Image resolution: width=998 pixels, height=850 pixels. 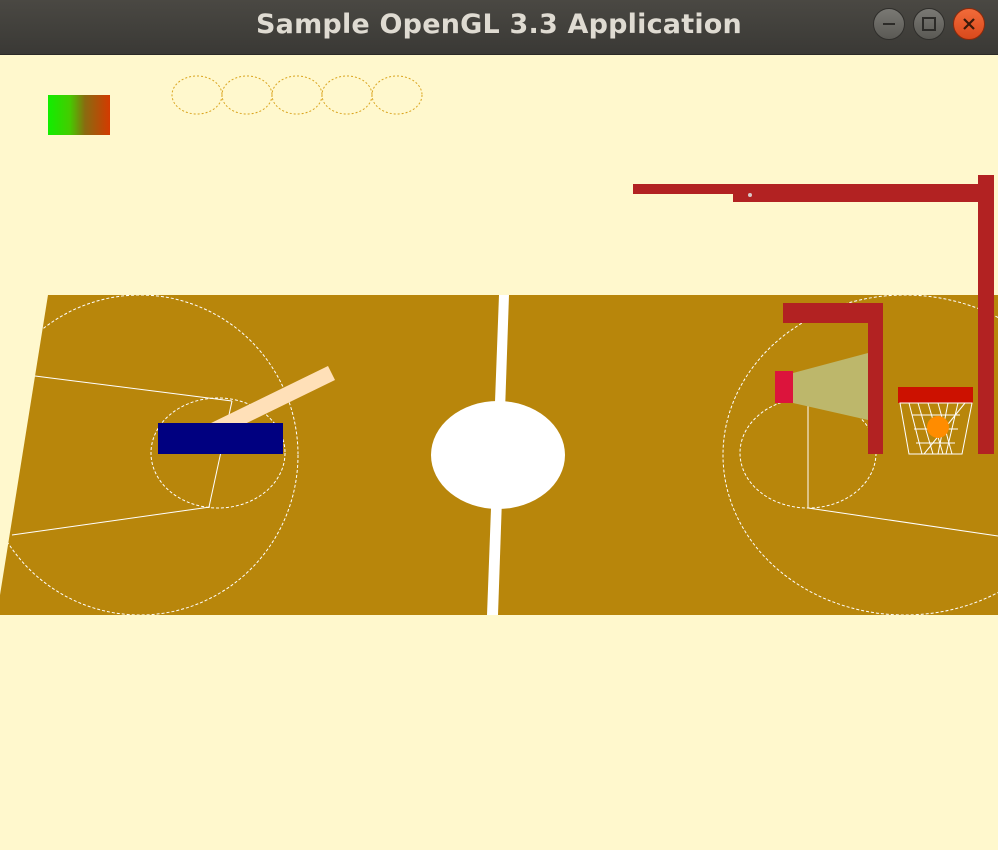 What do you see at coordinates (985, 181) in the screenshot?
I see `main-pole-top` at bounding box center [985, 181].